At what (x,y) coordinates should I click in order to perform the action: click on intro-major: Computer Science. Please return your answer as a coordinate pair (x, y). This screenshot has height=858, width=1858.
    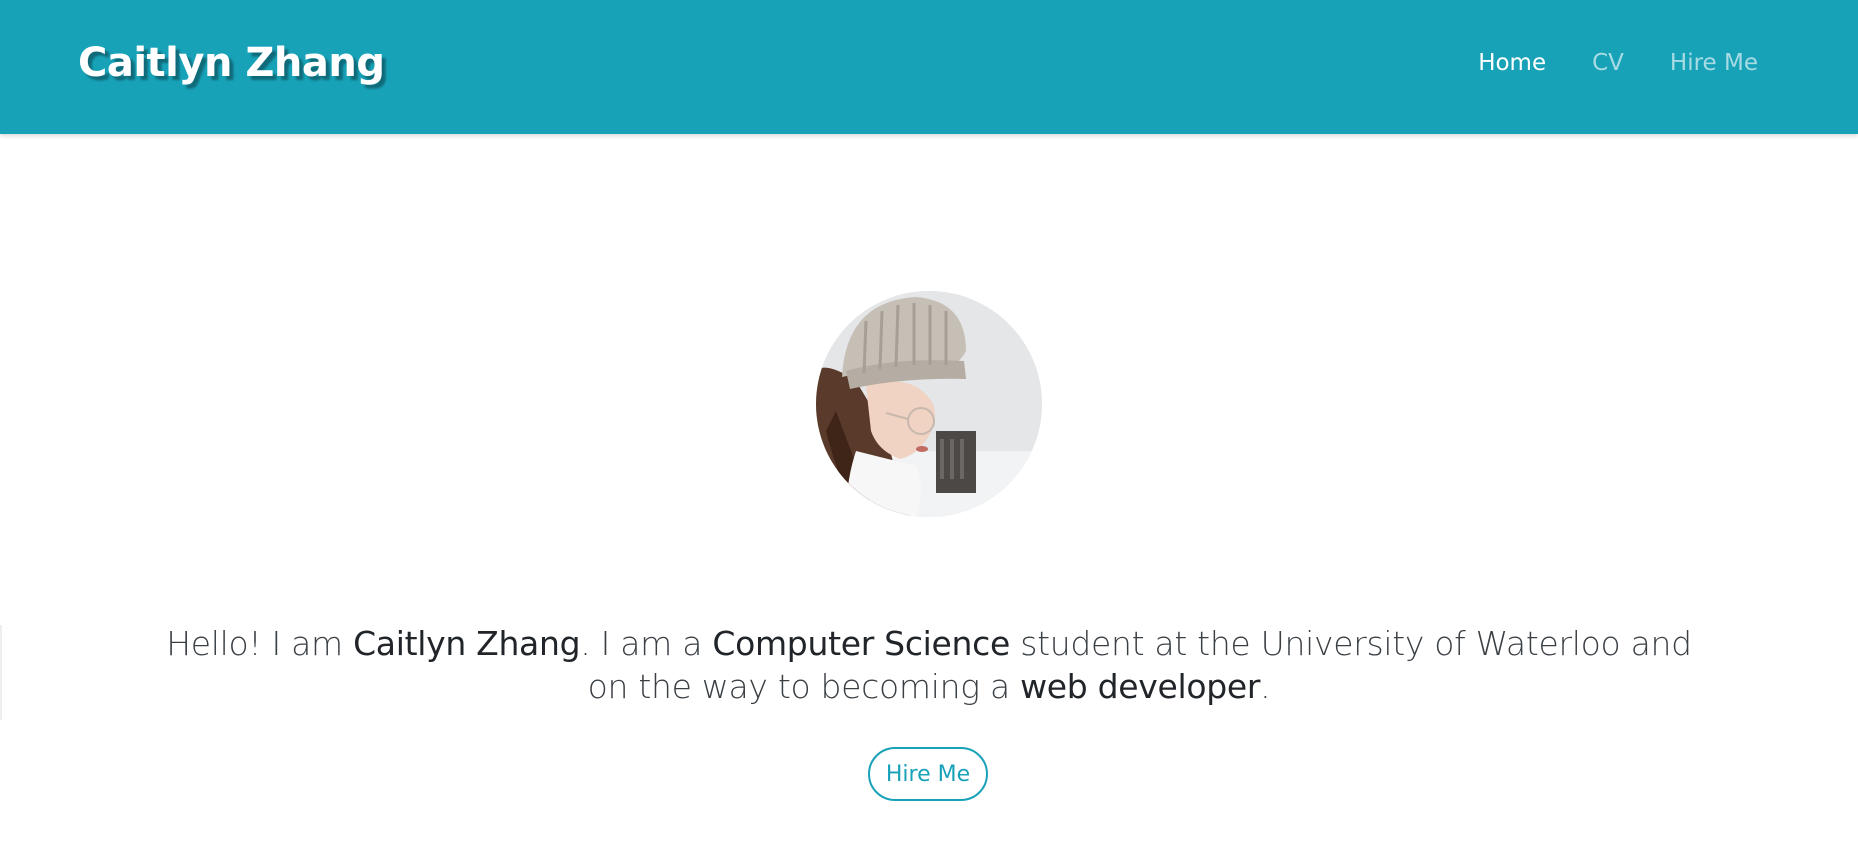
    Looking at the image, I should click on (861, 643).